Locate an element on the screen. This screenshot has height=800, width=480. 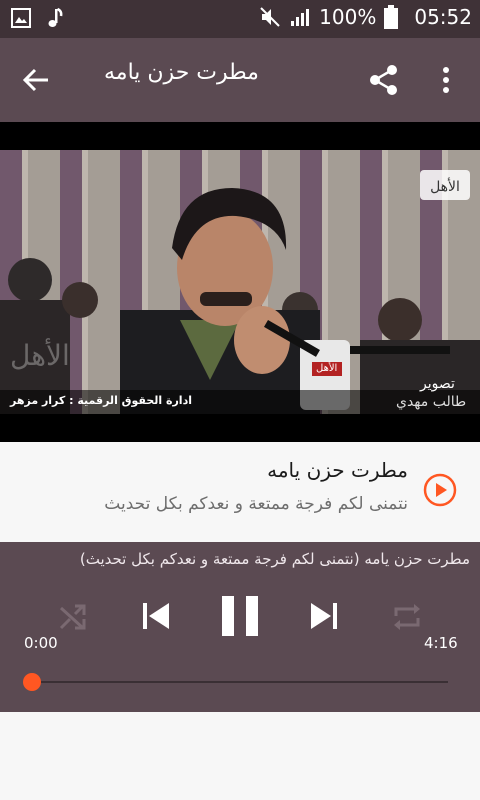
credit-overlay: ادارة الحقوق الرقمية : كرار مزهر is located at coordinates (101, 400).